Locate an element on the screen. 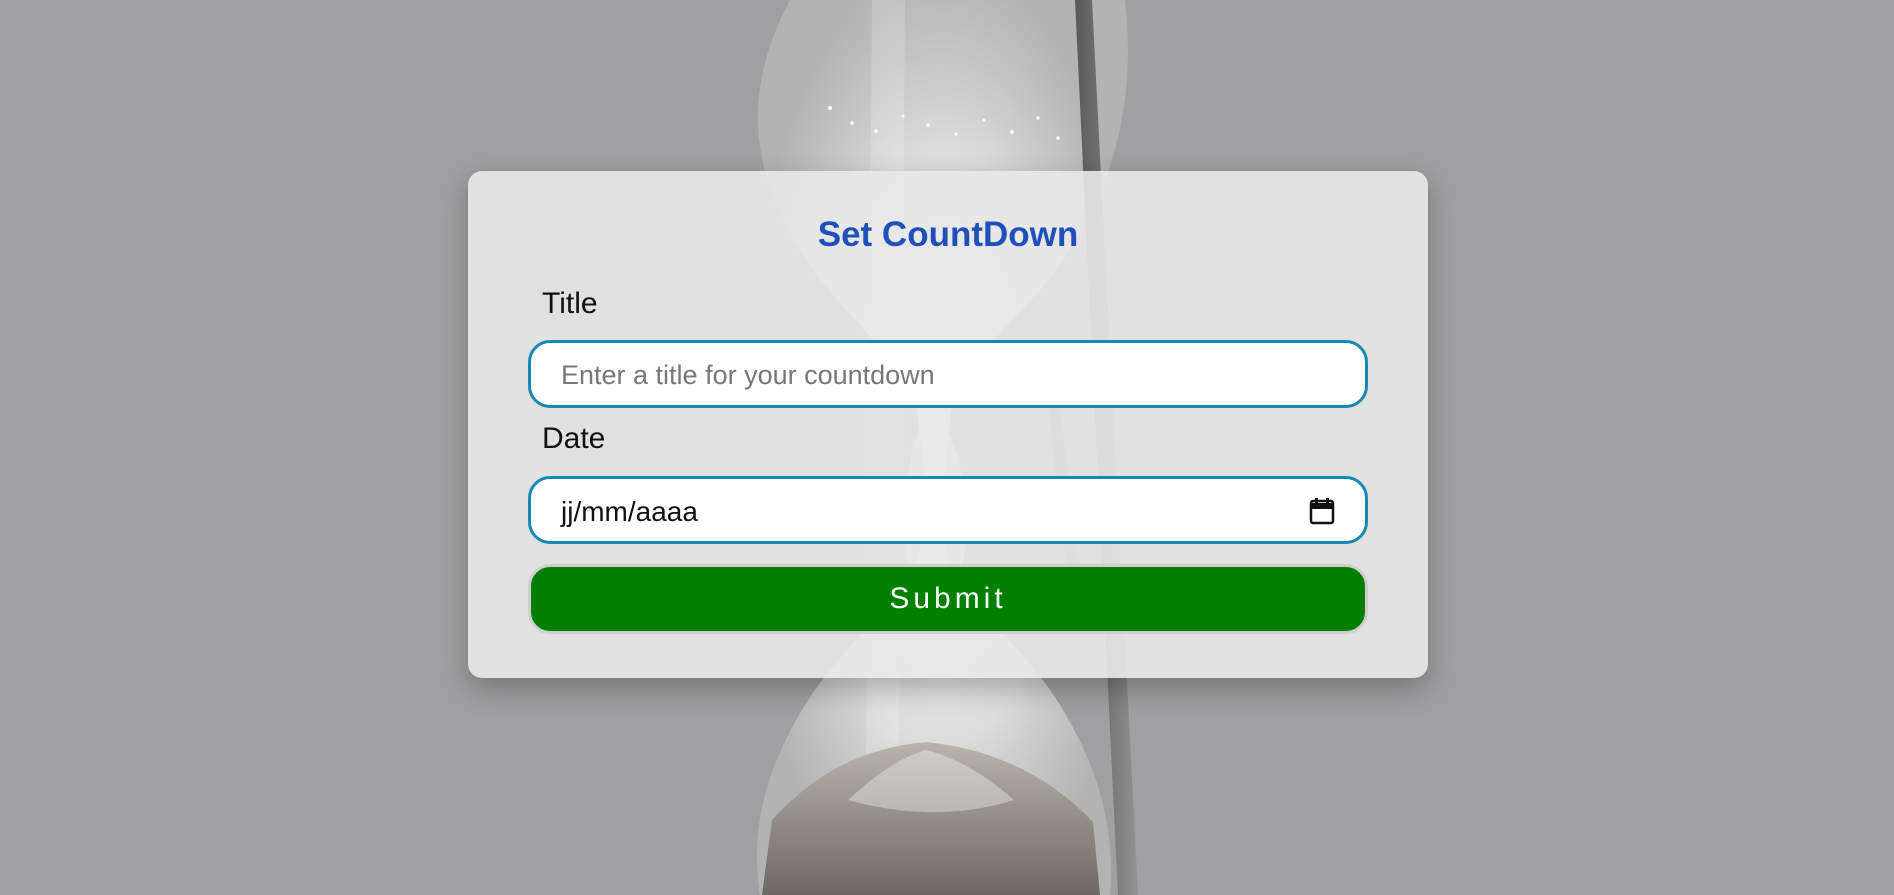 The image size is (1894, 895). page-title: Set CountDown is located at coordinates (948, 234).